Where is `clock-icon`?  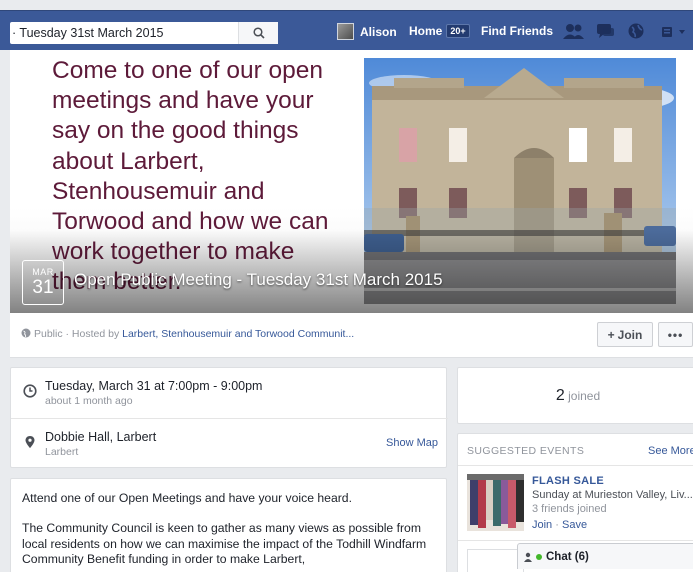 clock-icon is located at coordinates (30, 391).